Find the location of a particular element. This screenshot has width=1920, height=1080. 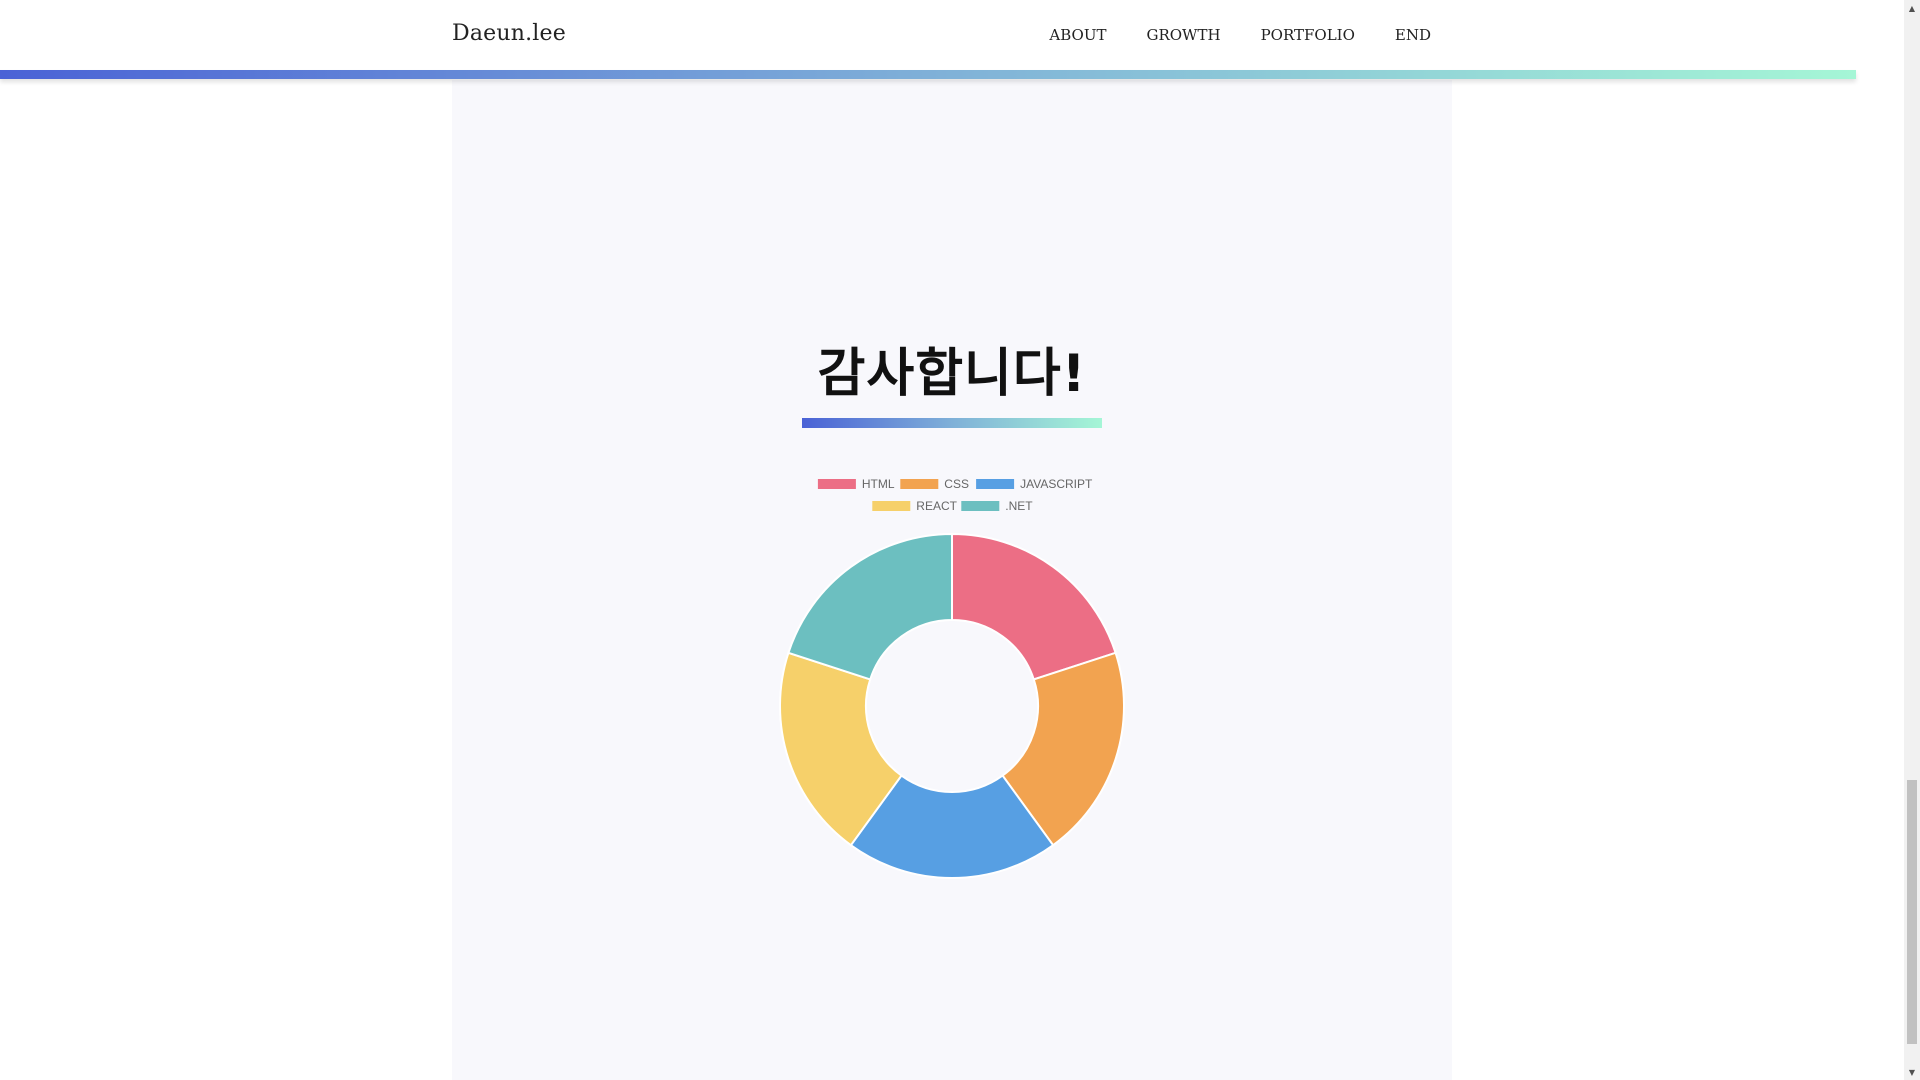

nav-end: END is located at coordinates (1413, 35).